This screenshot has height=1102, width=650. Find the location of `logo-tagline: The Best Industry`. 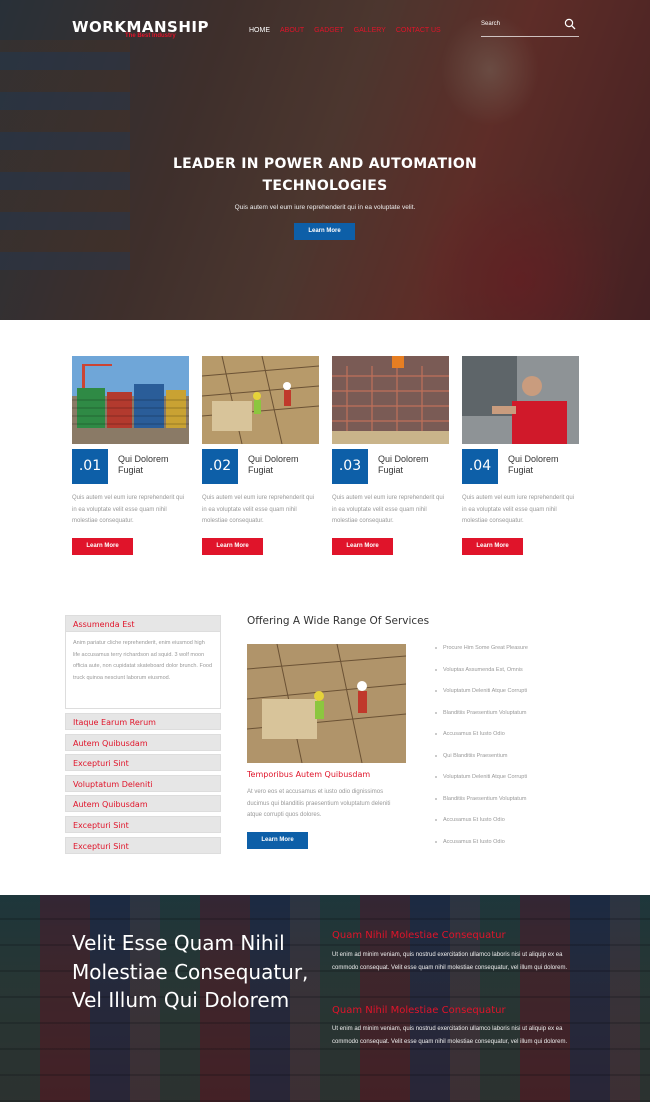

logo-tagline: The Best Industry is located at coordinates (150, 36).